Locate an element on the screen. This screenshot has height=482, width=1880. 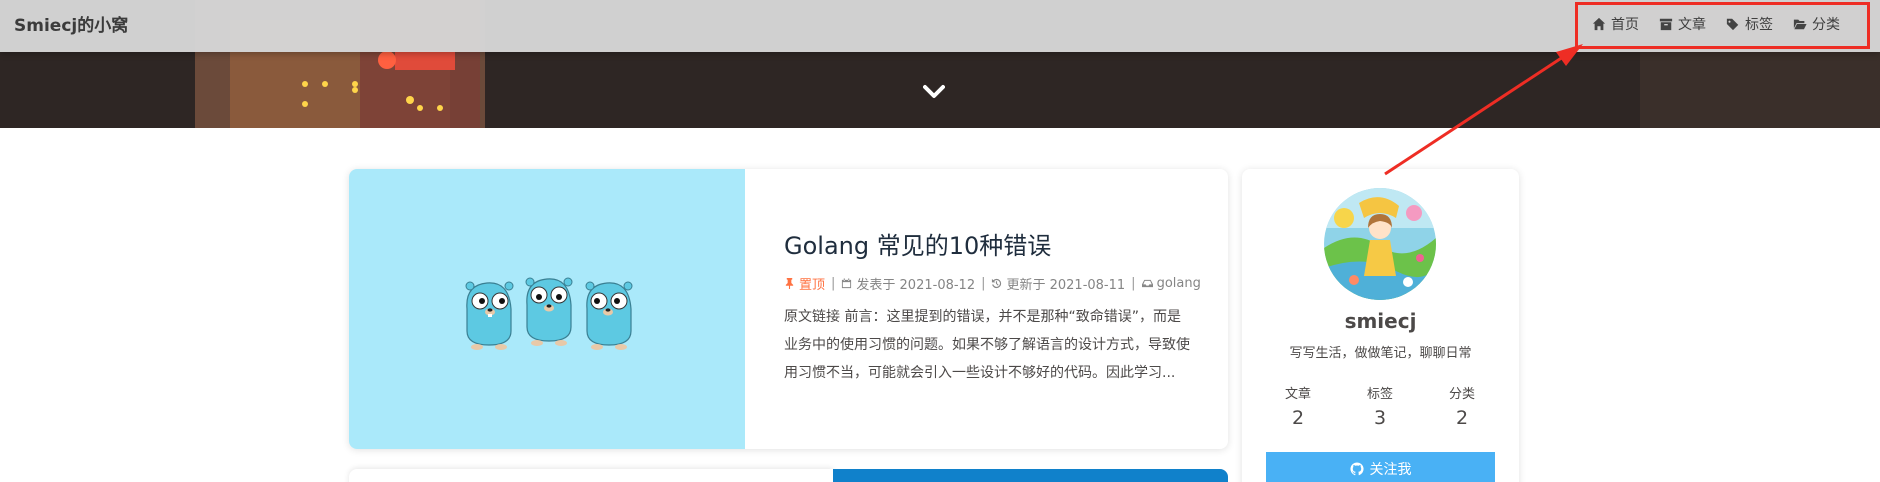
stat-tags: 标签 3 is located at coordinates (1380, 406).